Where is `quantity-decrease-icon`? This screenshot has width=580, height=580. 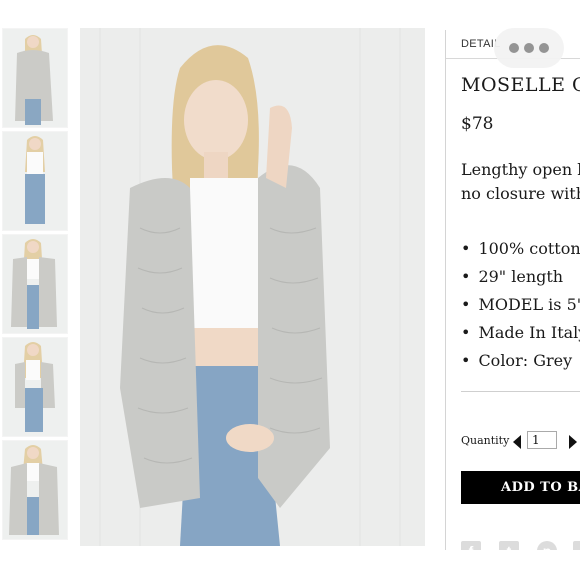 quantity-decrease-icon is located at coordinates (517, 442).